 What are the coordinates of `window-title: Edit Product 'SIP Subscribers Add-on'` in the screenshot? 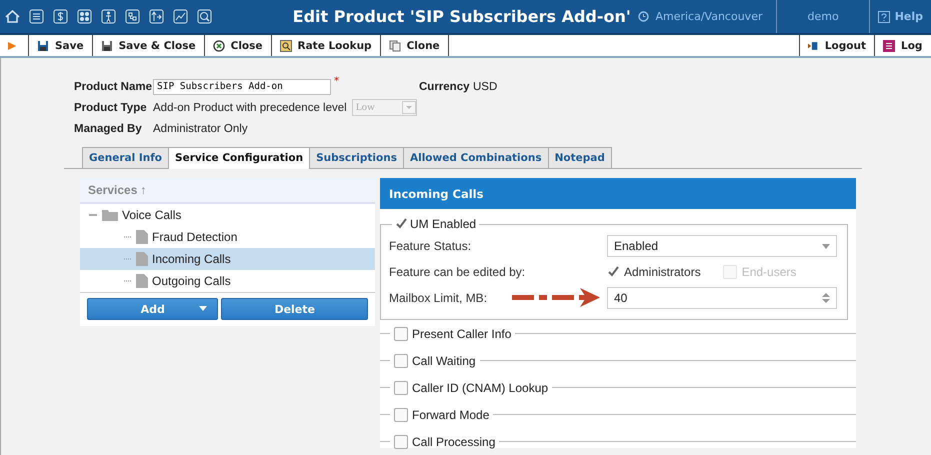 It's located at (462, 16).